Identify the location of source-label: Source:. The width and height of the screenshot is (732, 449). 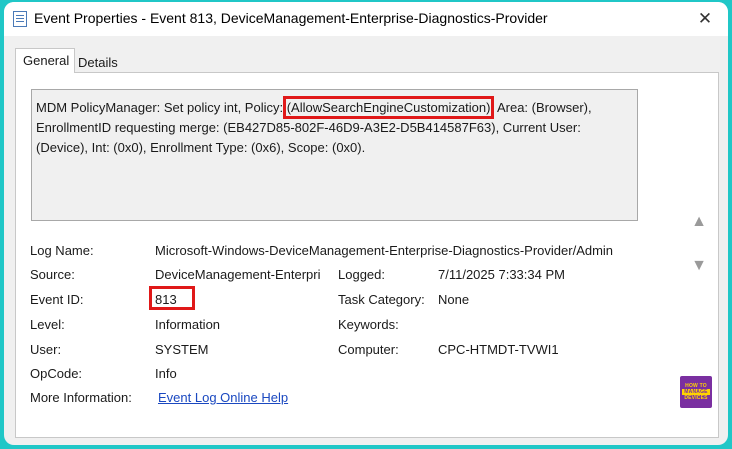
(52, 274).